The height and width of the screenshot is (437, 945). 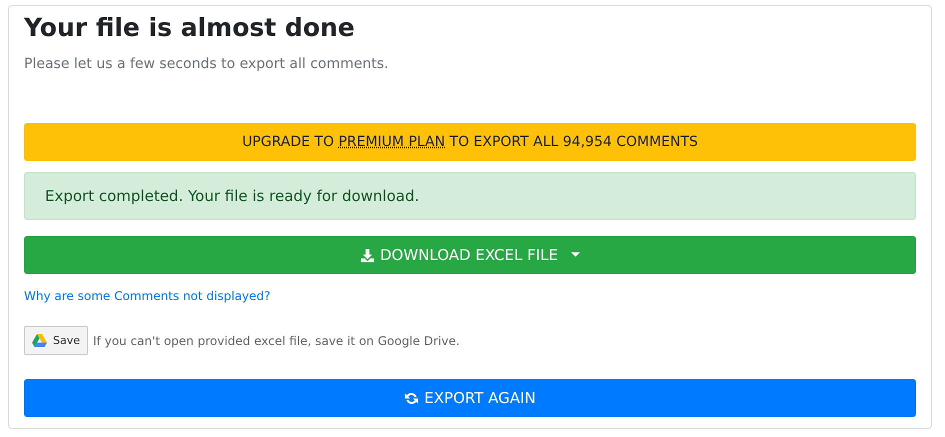 I want to click on export-again-button: EXPORT AGAIN, so click(x=470, y=398).